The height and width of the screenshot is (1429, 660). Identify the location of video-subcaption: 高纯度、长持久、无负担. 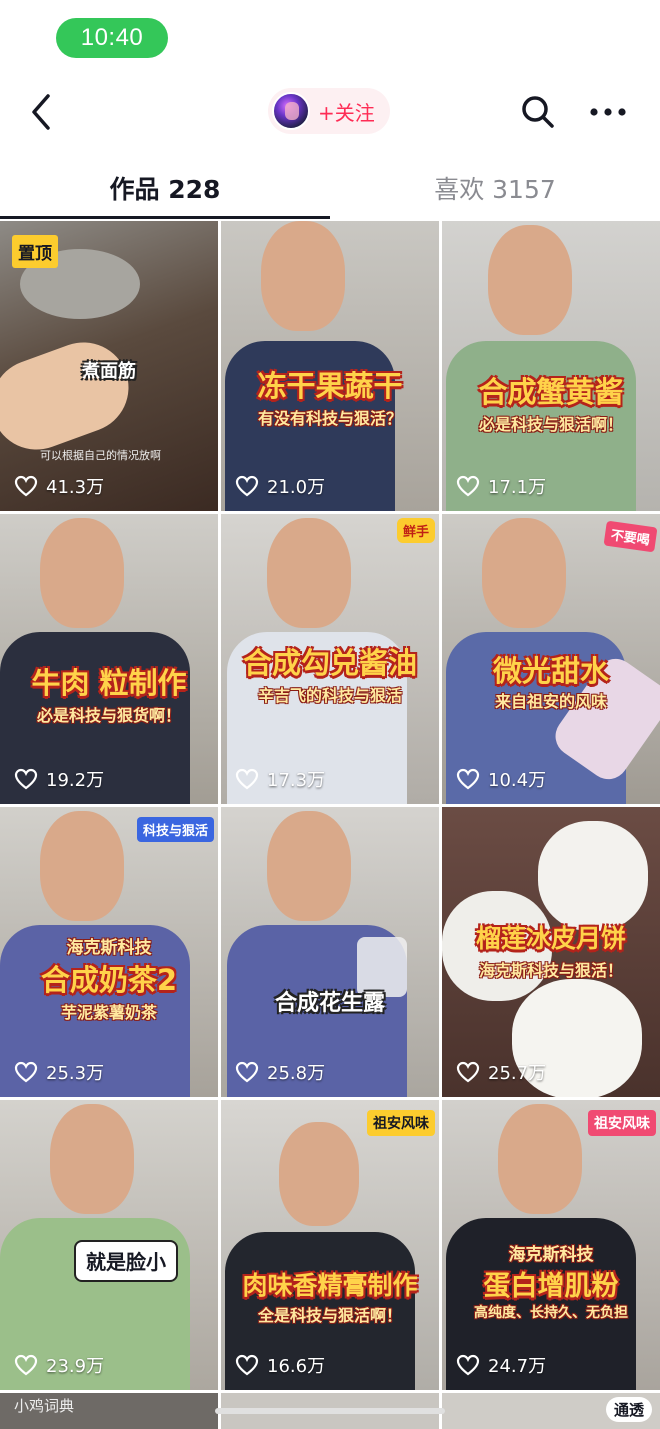
(551, 1313).